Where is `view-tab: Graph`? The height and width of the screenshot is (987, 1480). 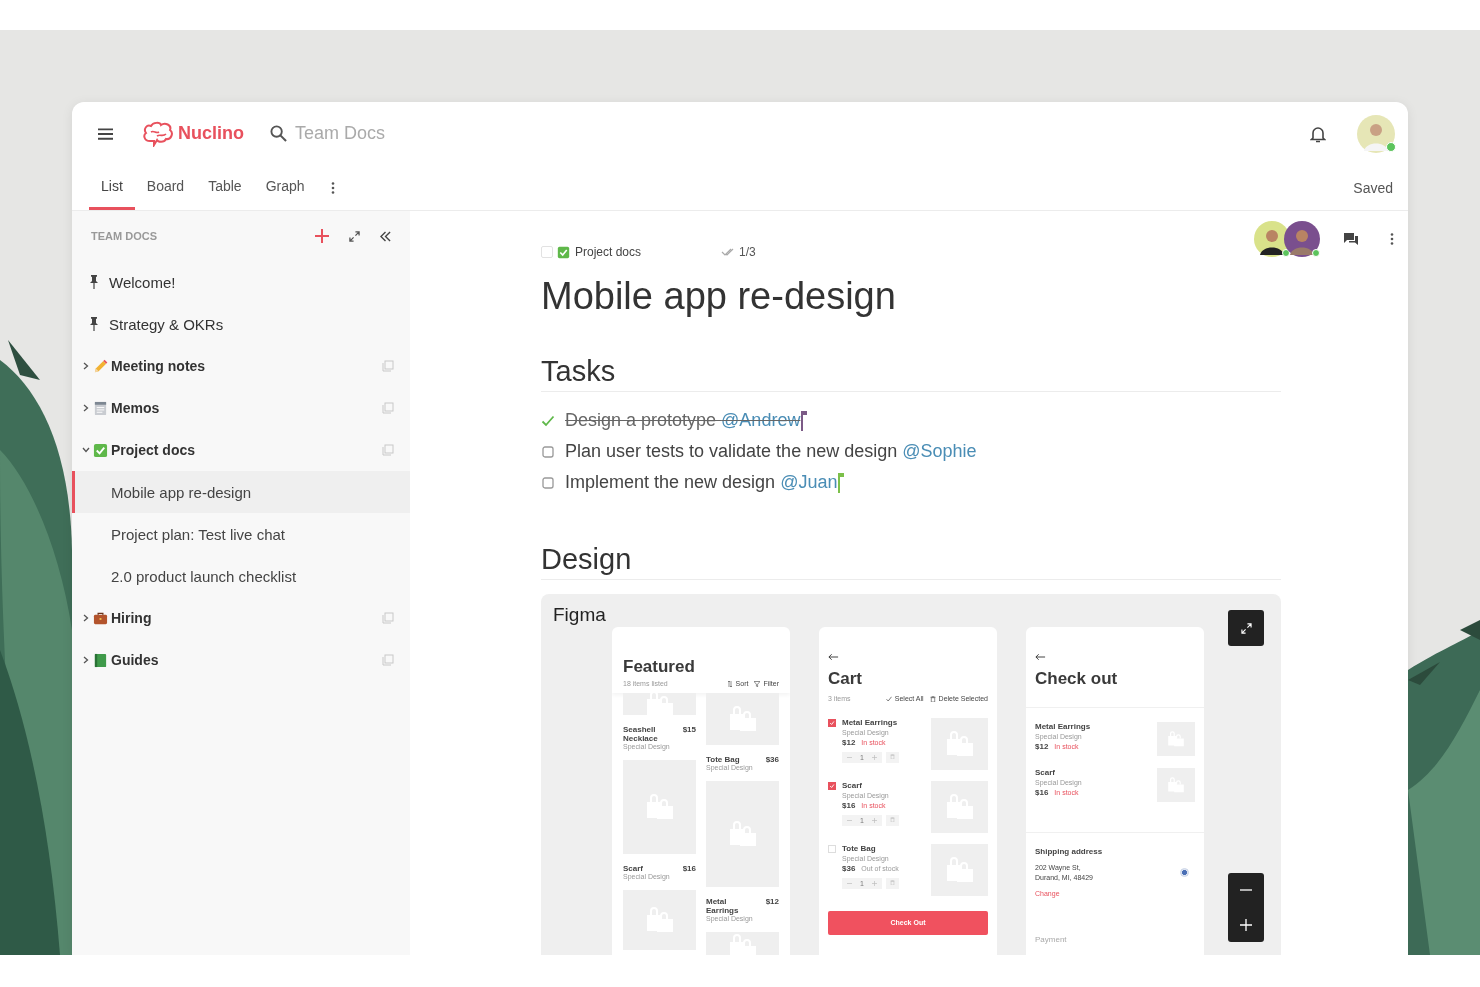
view-tab: Graph is located at coordinates (285, 187).